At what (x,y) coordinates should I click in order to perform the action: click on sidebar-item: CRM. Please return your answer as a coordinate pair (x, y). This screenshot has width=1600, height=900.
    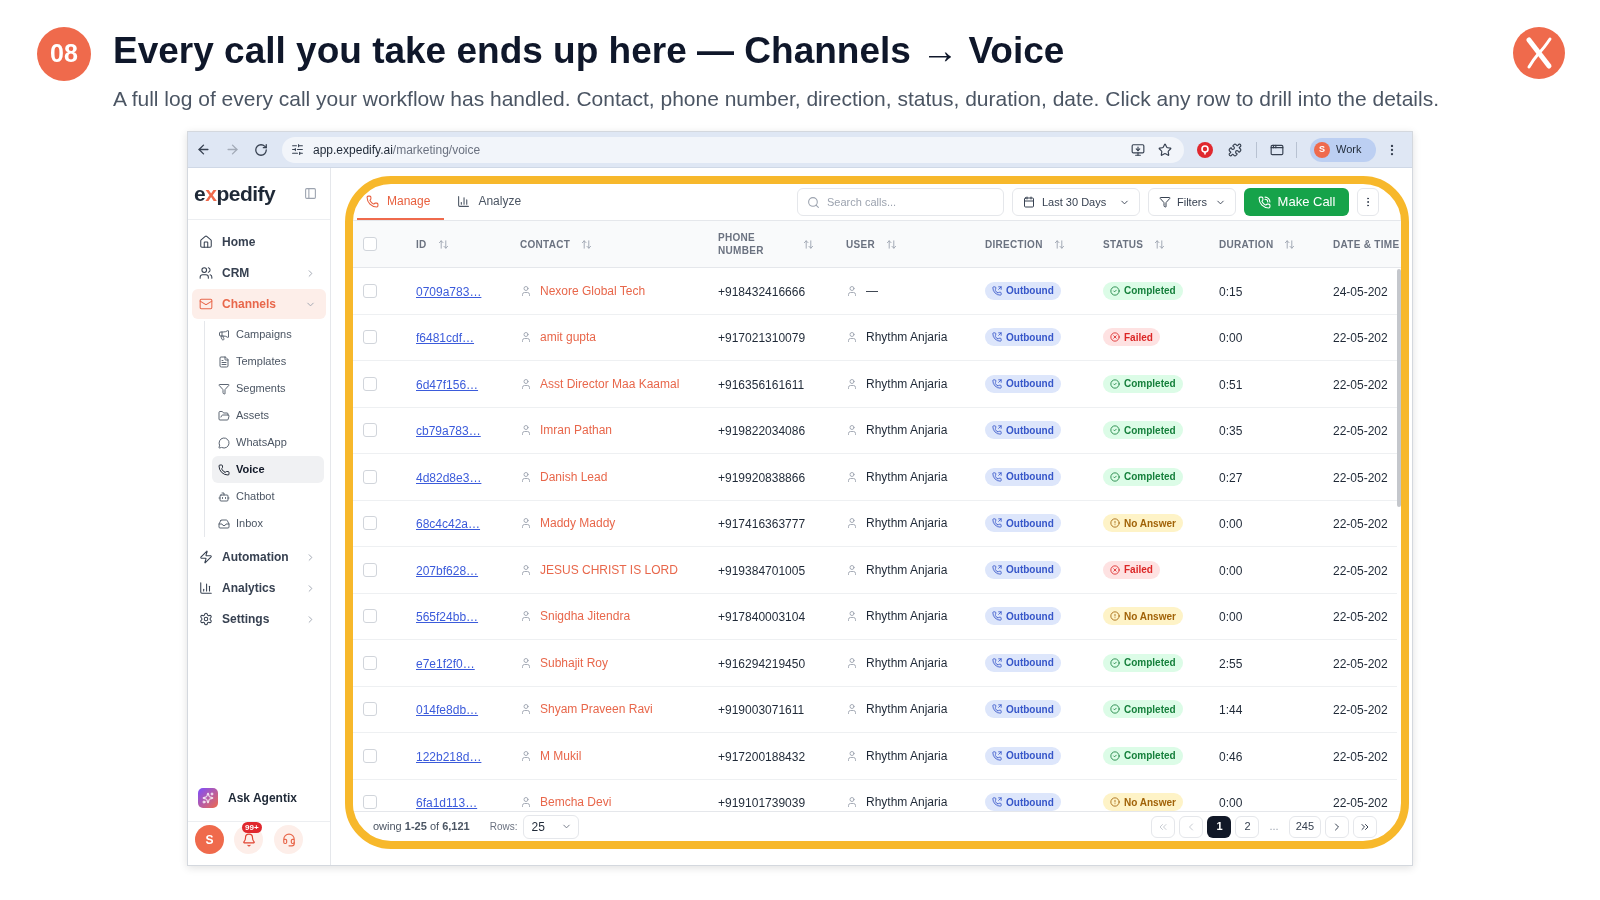
    Looking at the image, I should click on (259, 273).